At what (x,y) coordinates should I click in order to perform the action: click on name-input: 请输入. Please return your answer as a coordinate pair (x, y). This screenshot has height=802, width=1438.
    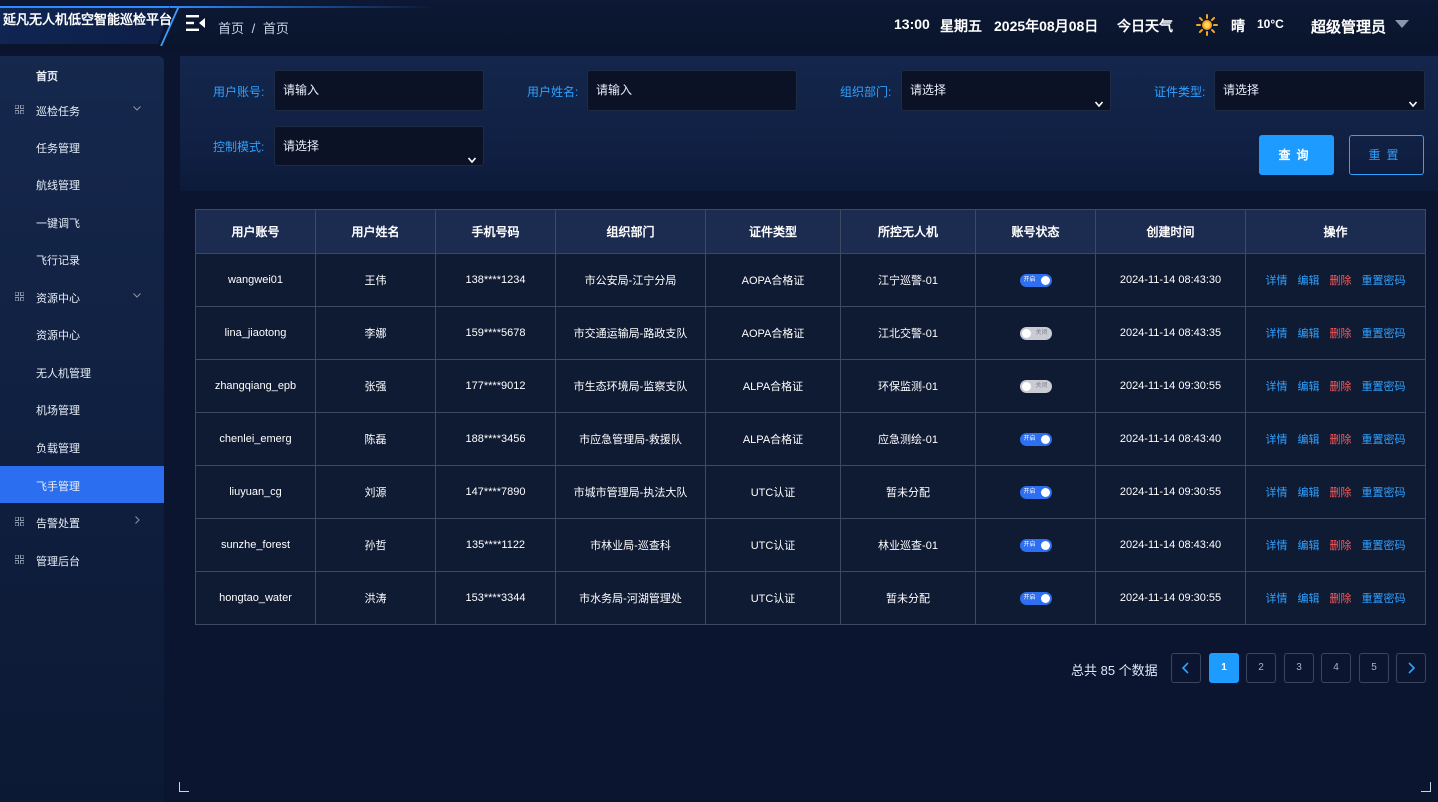
    Looking at the image, I should click on (692, 90).